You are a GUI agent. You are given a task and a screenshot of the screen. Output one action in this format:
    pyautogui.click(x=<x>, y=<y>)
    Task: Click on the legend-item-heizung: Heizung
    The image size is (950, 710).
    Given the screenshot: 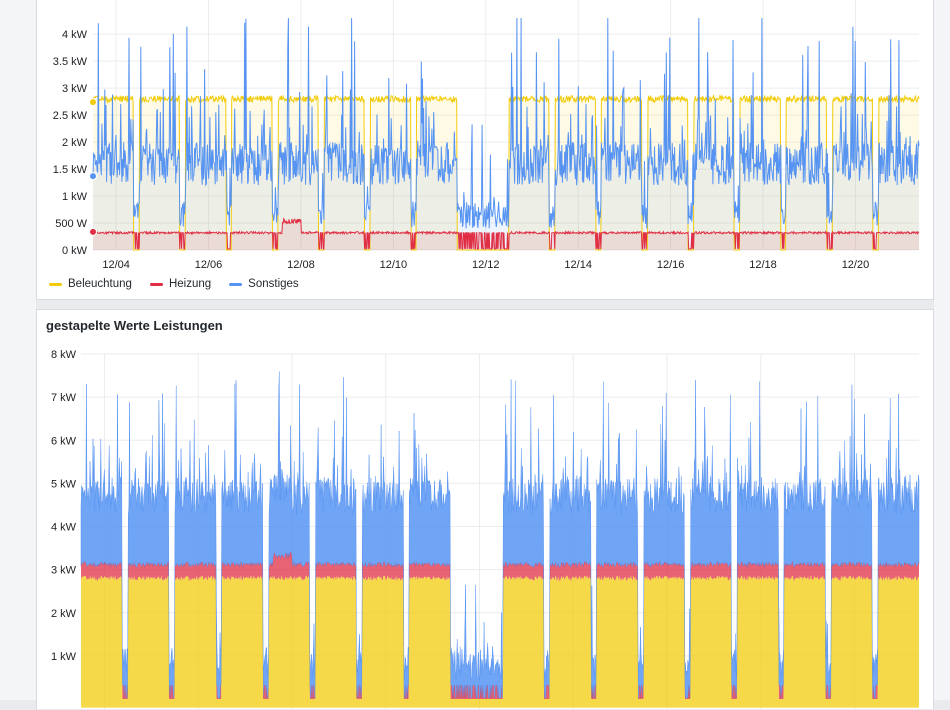 What is the action you would take?
    pyautogui.click(x=180, y=284)
    